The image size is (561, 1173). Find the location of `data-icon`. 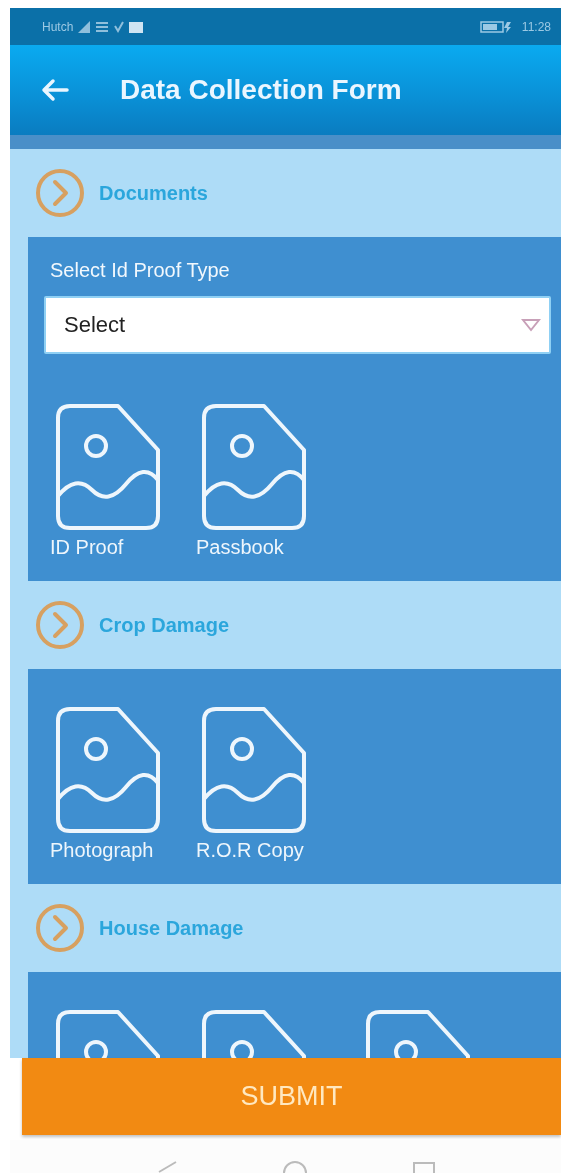

data-icon is located at coordinates (102, 26).